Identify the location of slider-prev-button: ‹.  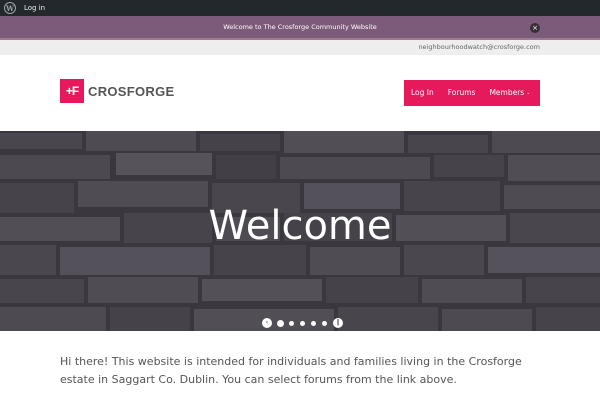
(267, 323).